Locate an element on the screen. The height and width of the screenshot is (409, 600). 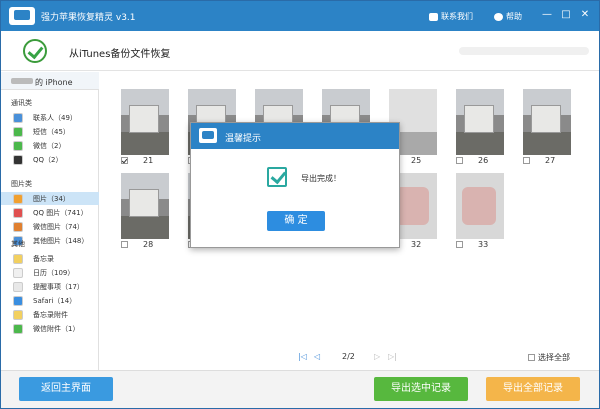
contact-us-link: 联系我们 is located at coordinates (451, 16).